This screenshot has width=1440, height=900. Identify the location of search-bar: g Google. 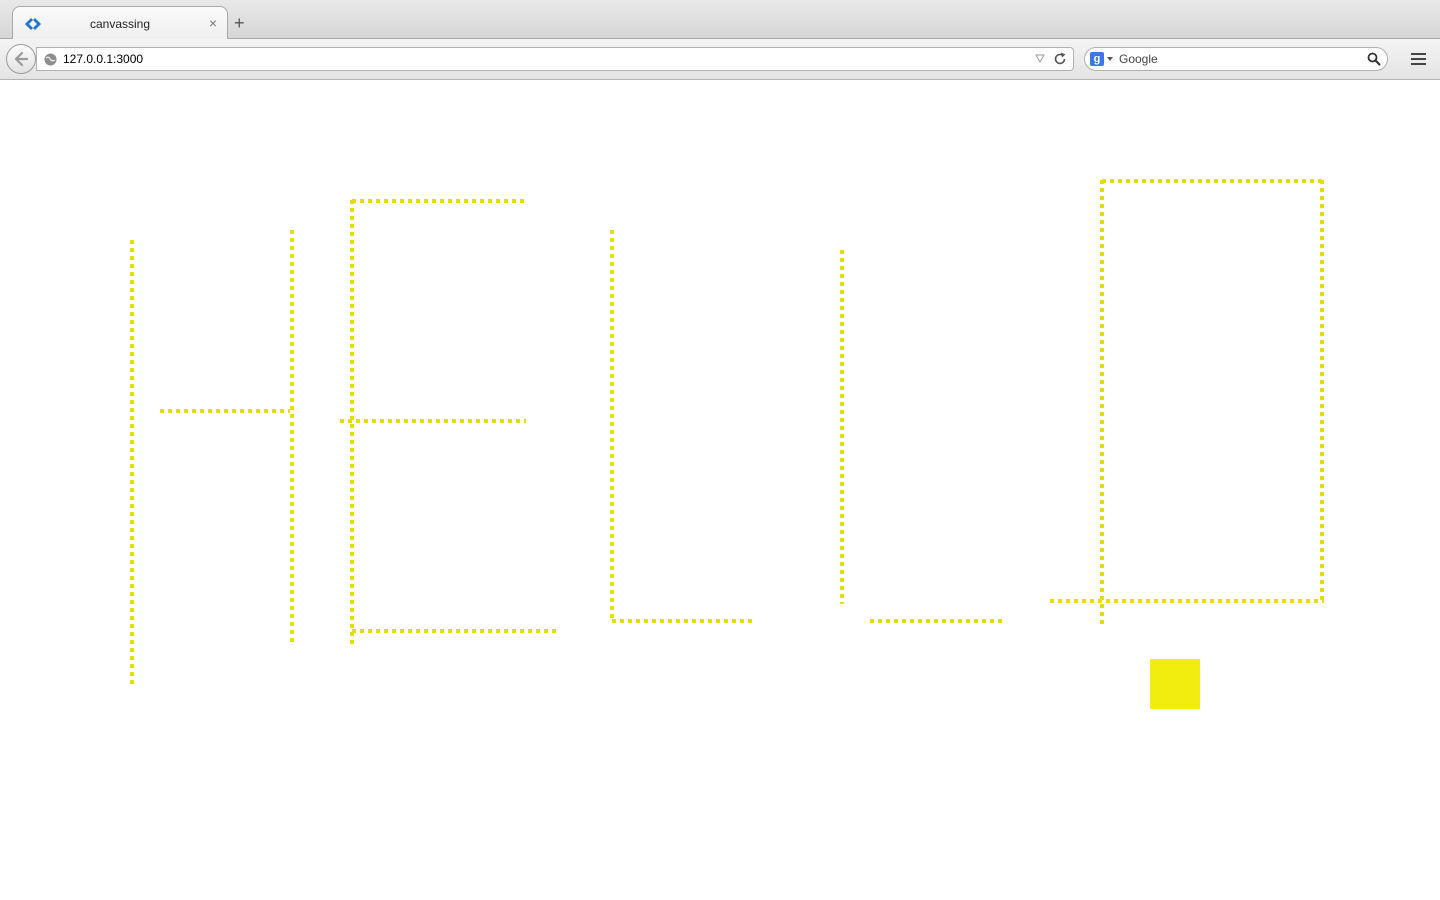
(1236, 59).